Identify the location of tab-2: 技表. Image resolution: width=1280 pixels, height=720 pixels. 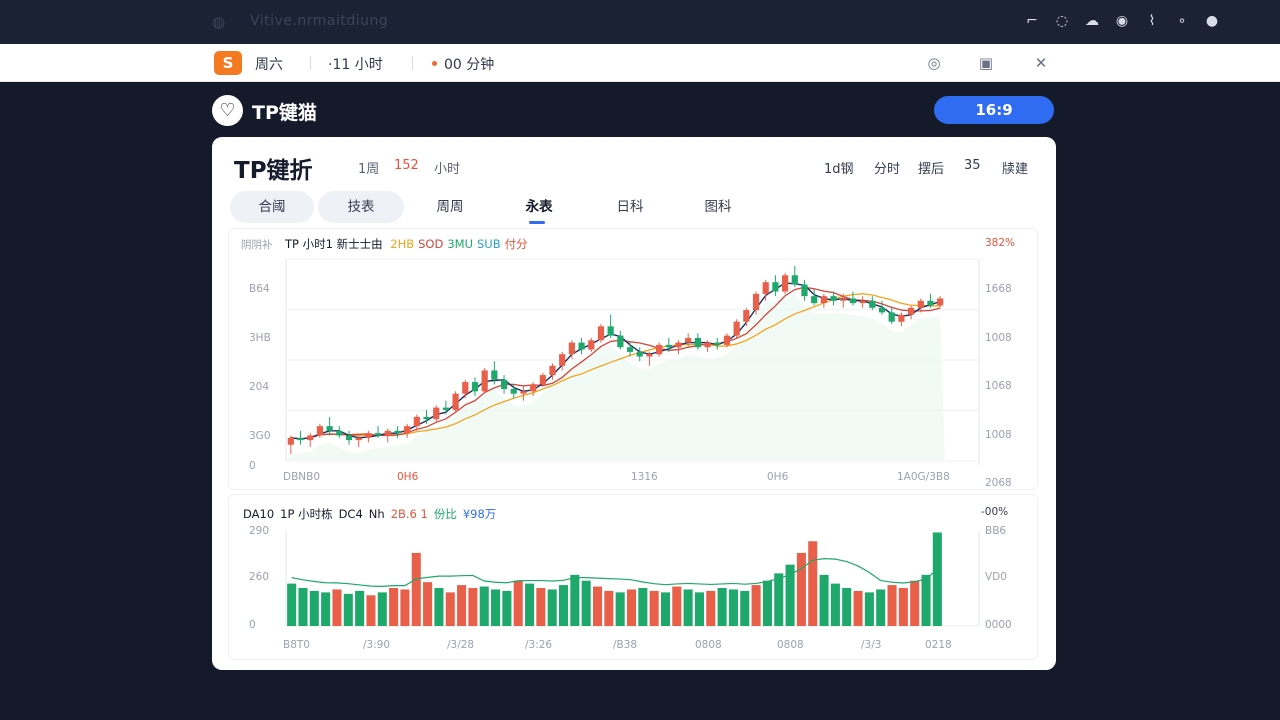
(361, 207).